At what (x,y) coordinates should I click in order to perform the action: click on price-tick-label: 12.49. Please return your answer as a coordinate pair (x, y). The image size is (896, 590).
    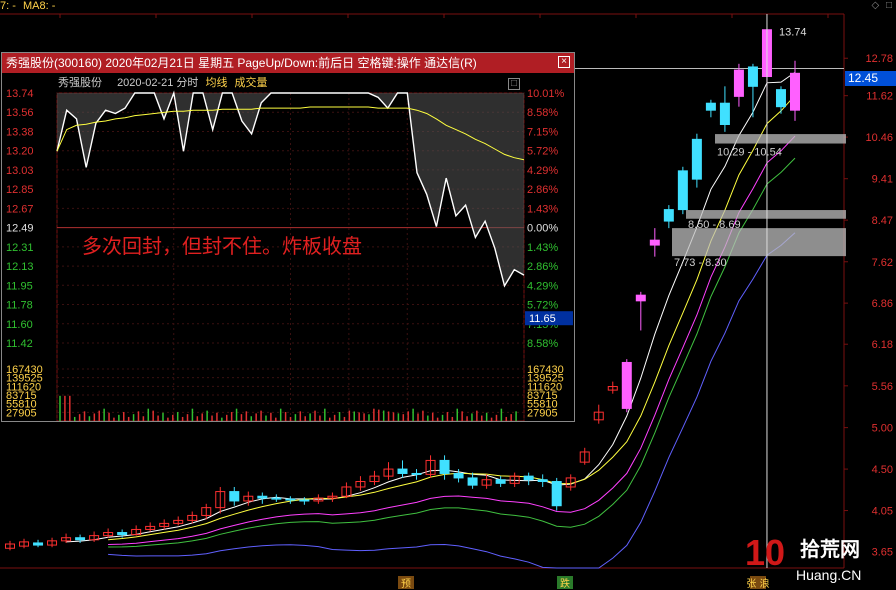
    Looking at the image, I should click on (20, 229).